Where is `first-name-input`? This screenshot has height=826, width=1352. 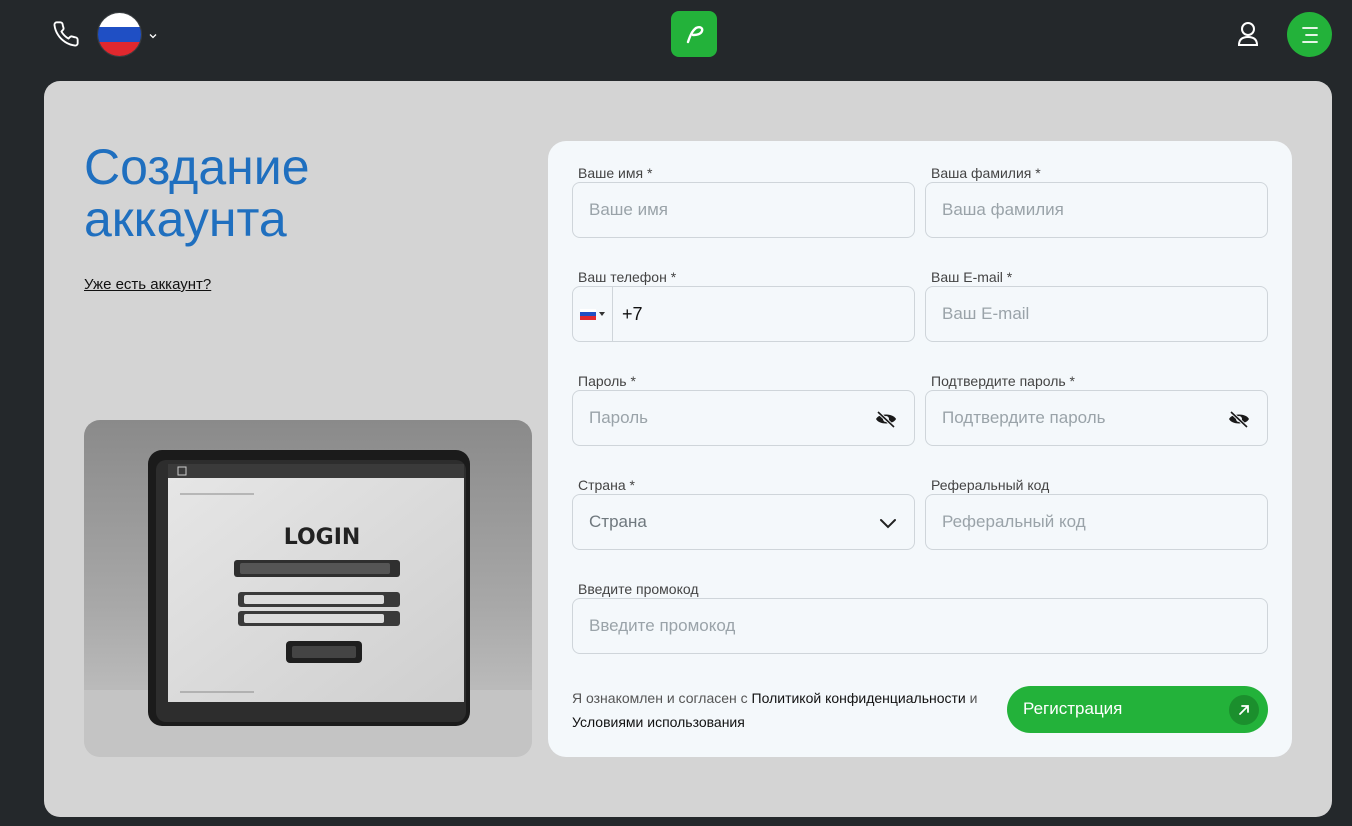 first-name-input is located at coordinates (743, 210).